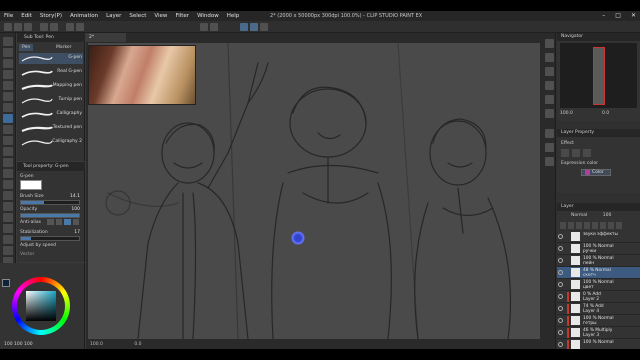 This screenshot has width=640, height=360. What do you see at coordinates (8, 217) in the screenshot?
I see `figure-tool-icon` at bounding box center [8, 217].